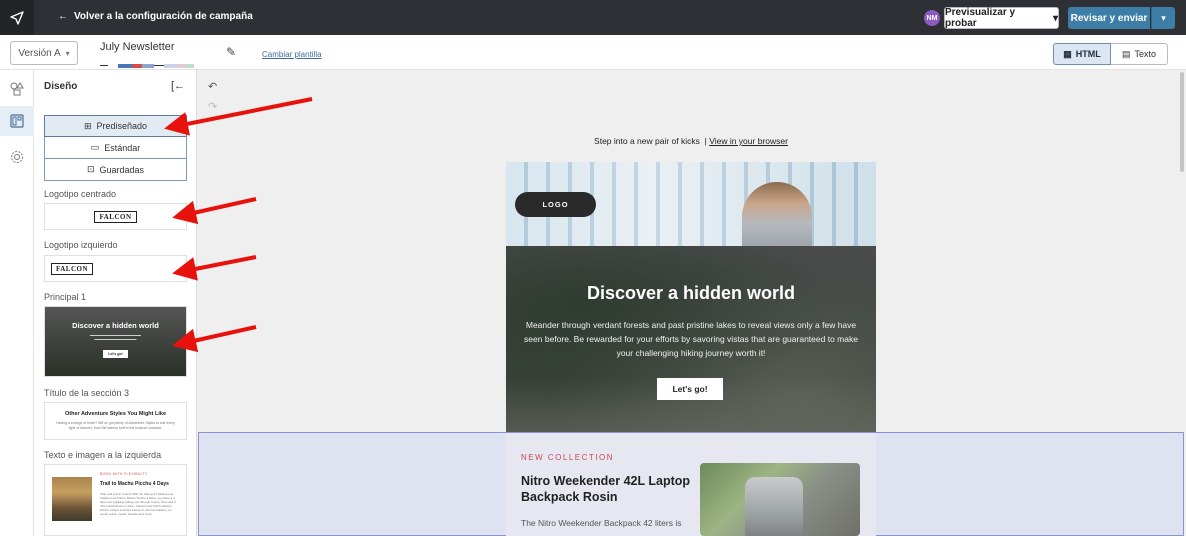 Image resolution: width=1186 pixels, height=536 pixels. What do you see at coordinates (115, 148) in the screenshot?
I see `tab-standard: ▭ Estándar` at bounding box center [115, 148].